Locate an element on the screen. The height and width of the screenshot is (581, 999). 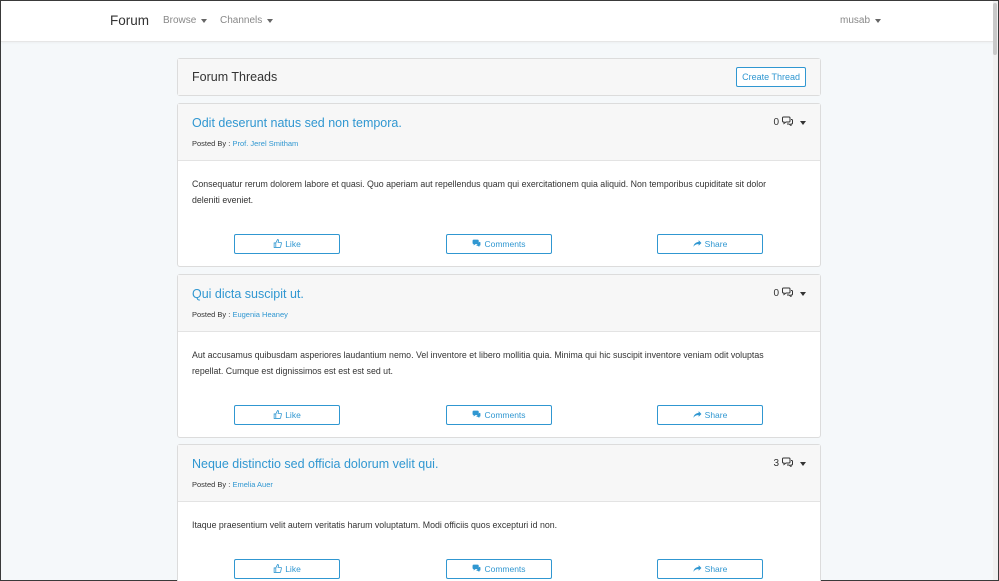
posted-by: Posted By : Eugenia Heaney is located at coordinates (240, 314).